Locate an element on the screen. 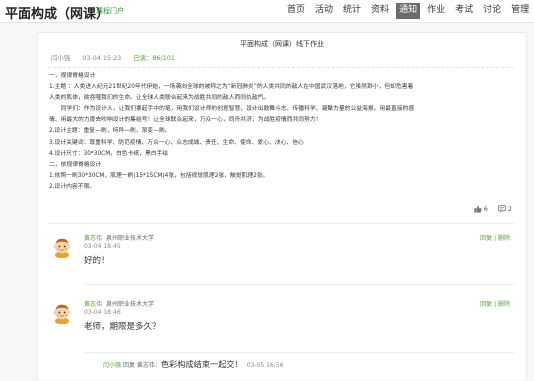 The height and width of the screenshot is (381, 534). body-line: 二，依规律脊格设计 is located at coordinates (75, 164).